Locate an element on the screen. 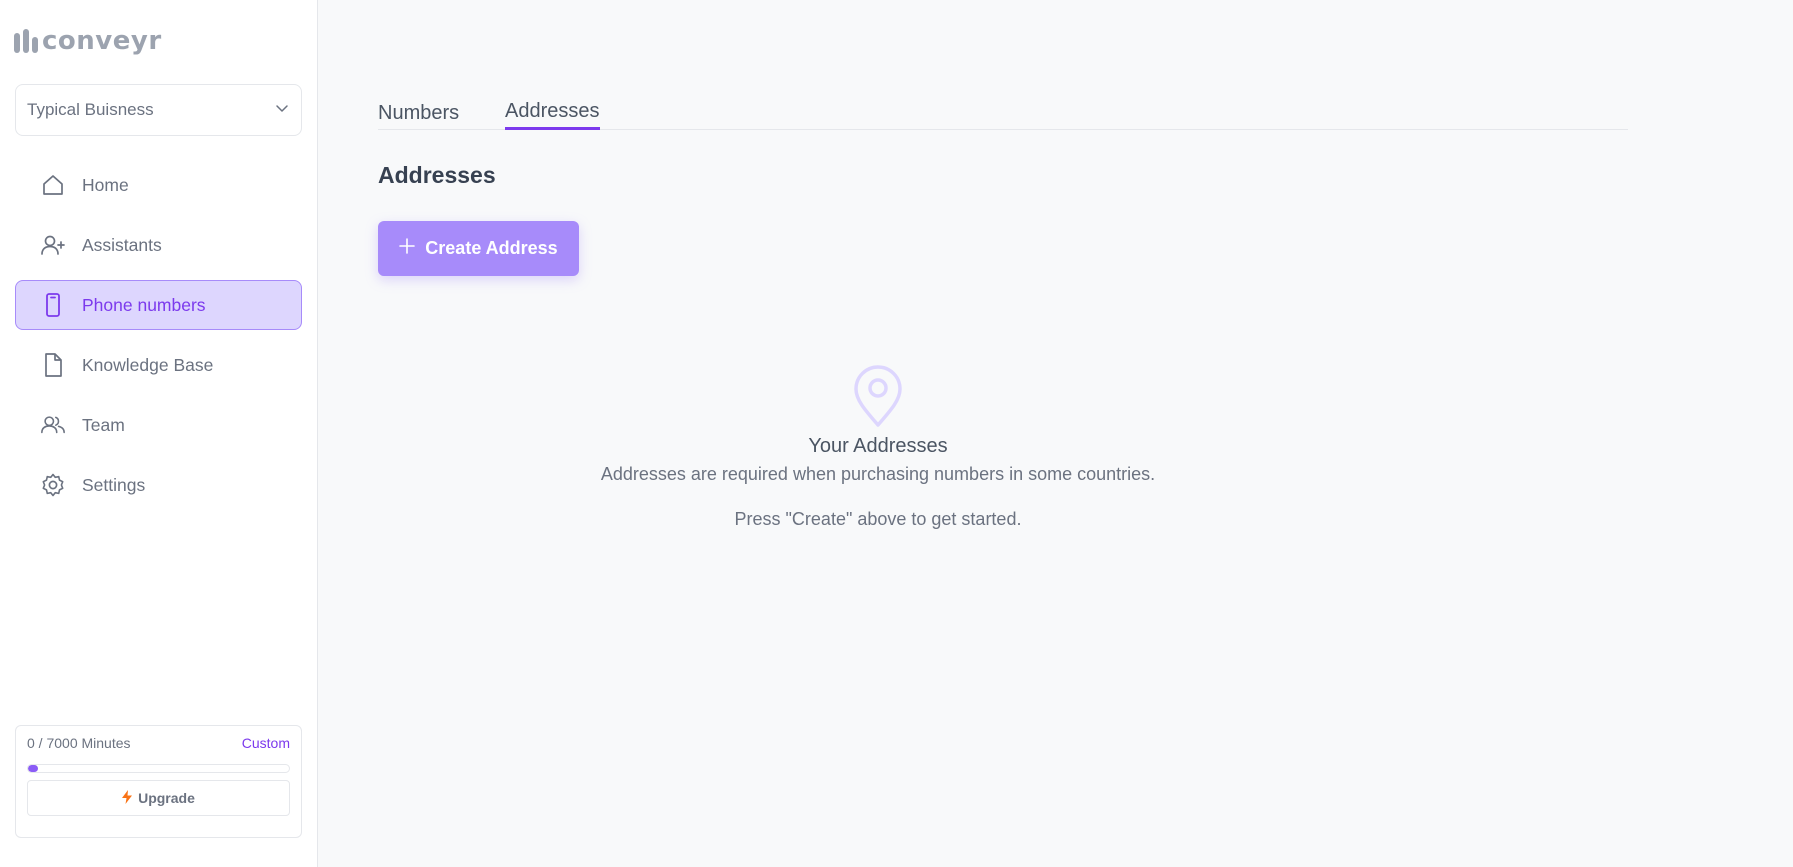 This screenshot has width=1793, height=867. empty-state-title: Your Addresses is located at coordinates (878, 446).